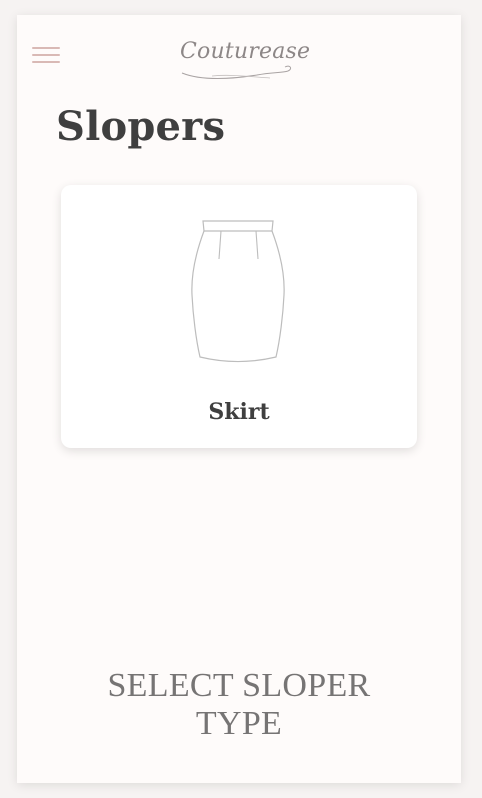 The height and width of the screenshot is (798, 482). Describe the element at coordinates (236, 72) in the screenshot. I see `logo-swash-icon` at that location.